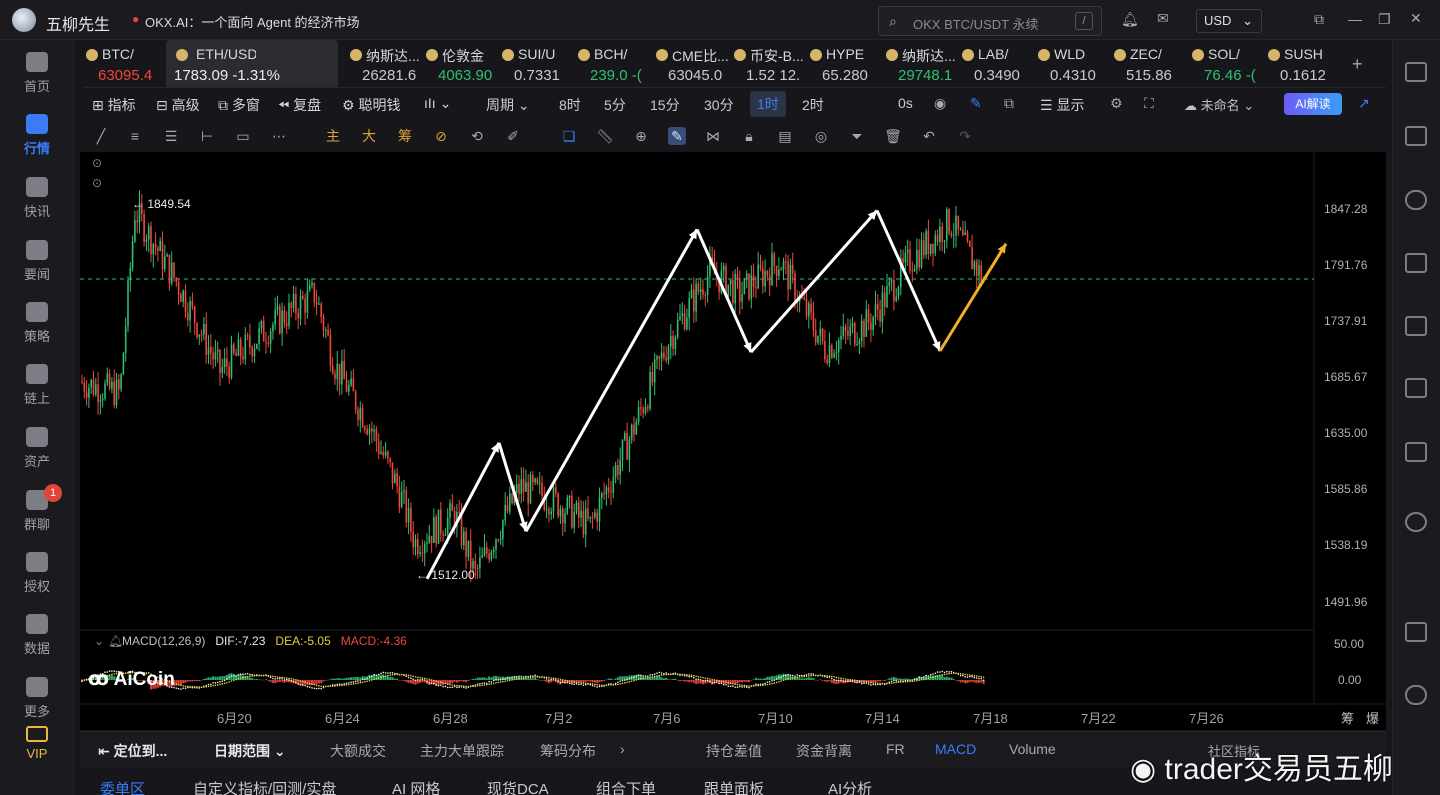 The image size is (1440, 795). What do you see at coordinates (785, 136) in the screenshot?
I see `template-icon: ▤` at bounding box center [785, 136].